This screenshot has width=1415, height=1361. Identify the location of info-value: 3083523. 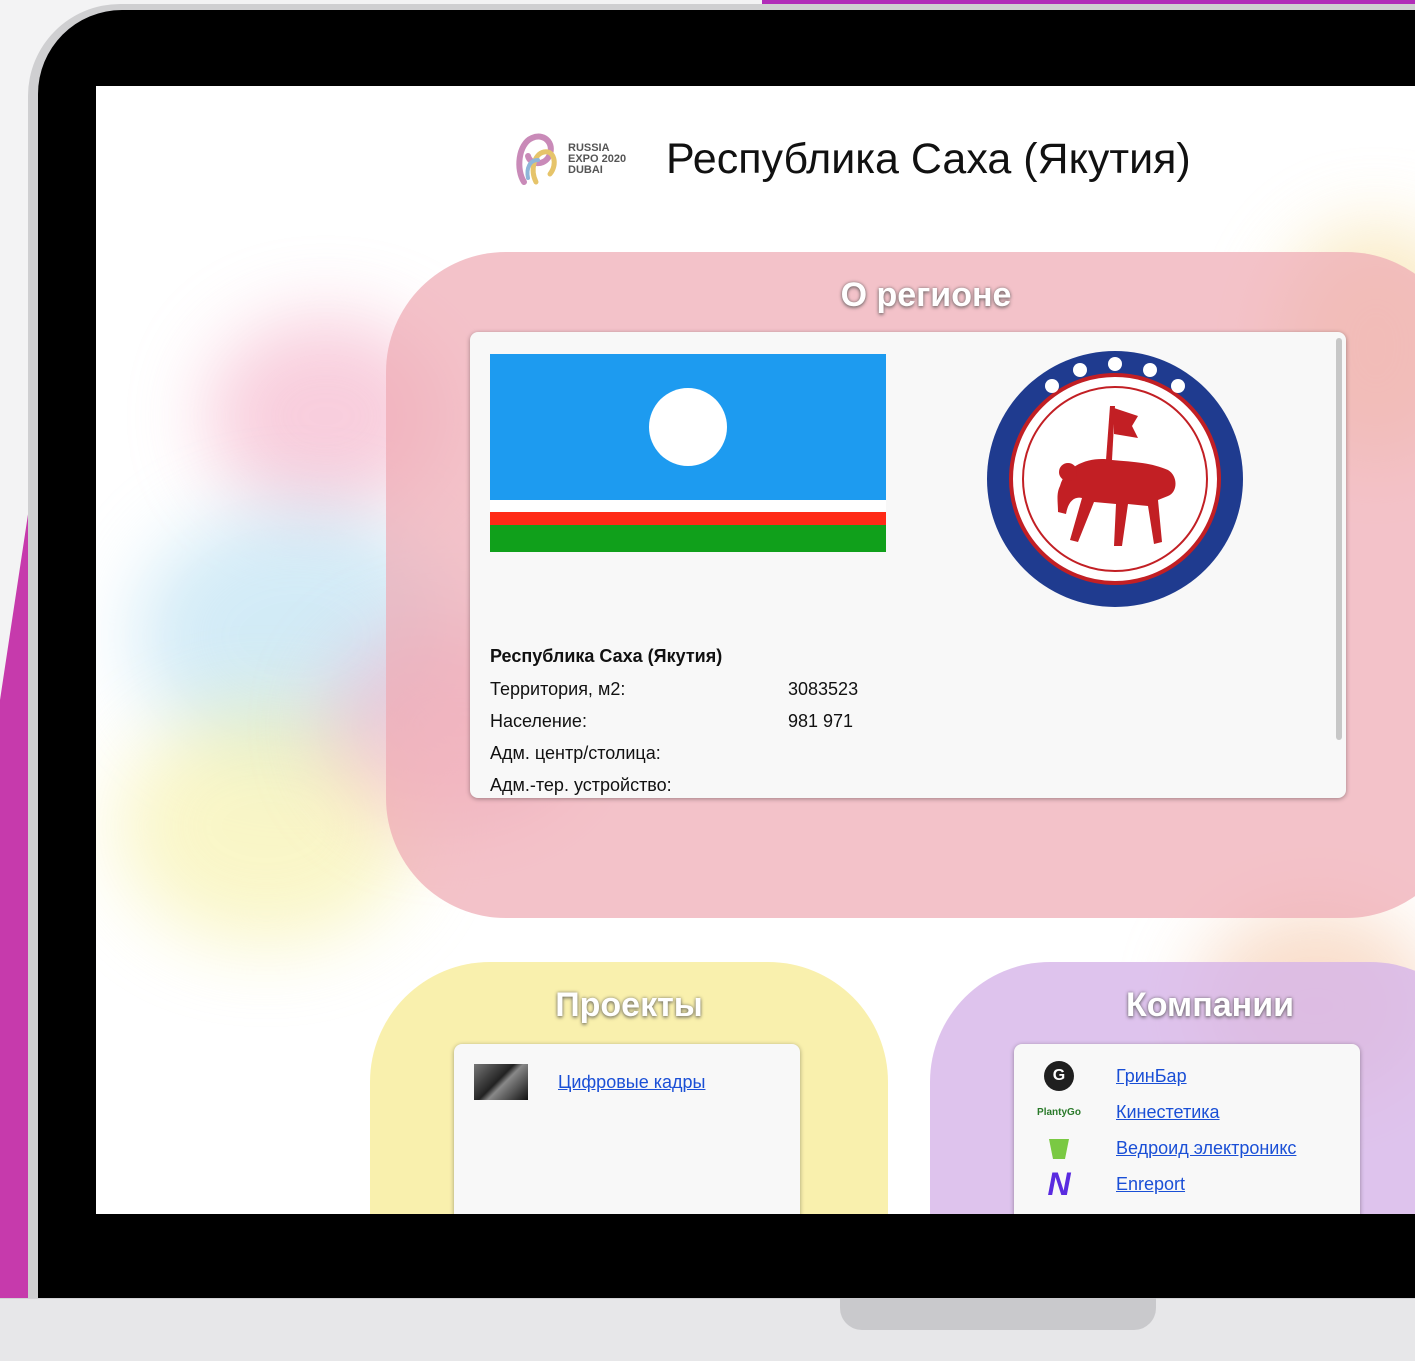
(823, 688).